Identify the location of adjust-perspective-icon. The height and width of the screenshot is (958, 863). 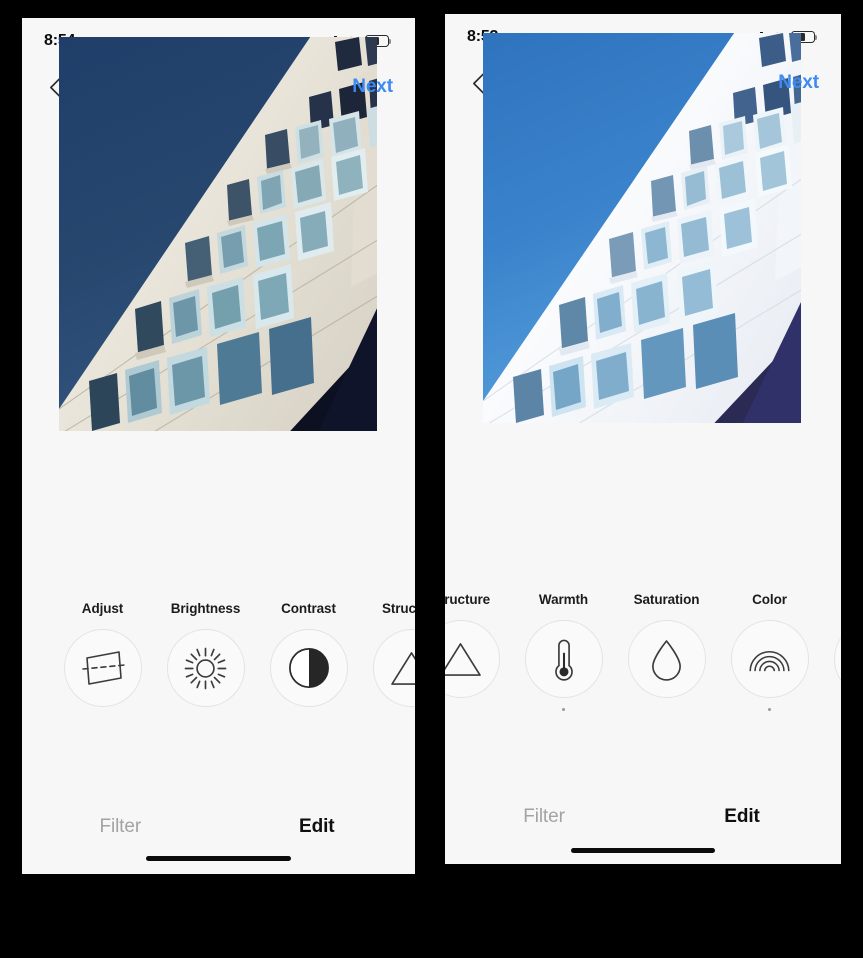
(103, 668).